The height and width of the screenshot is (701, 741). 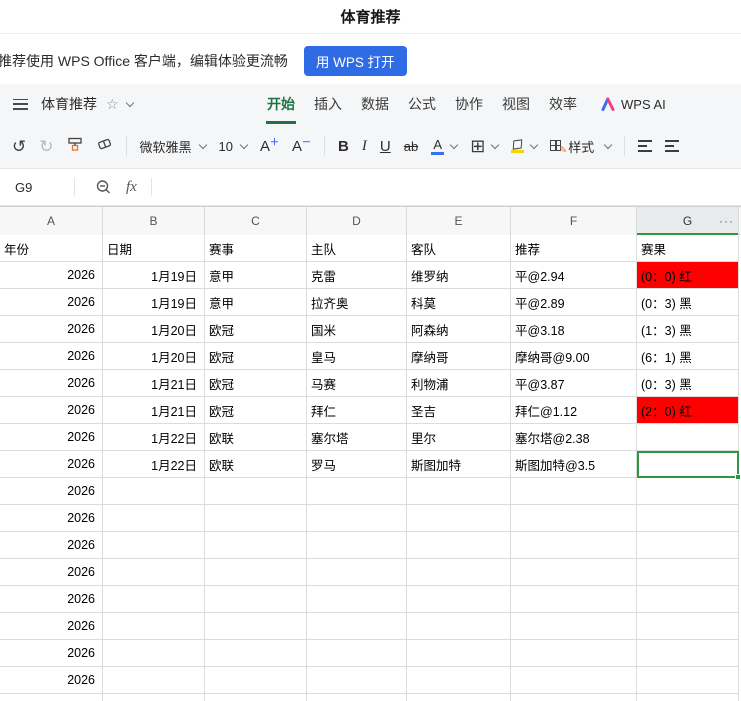 What do you see at coordinates (256, 697) in the screenshot?
I see `cell-C18` at bounding box center [256, 697].